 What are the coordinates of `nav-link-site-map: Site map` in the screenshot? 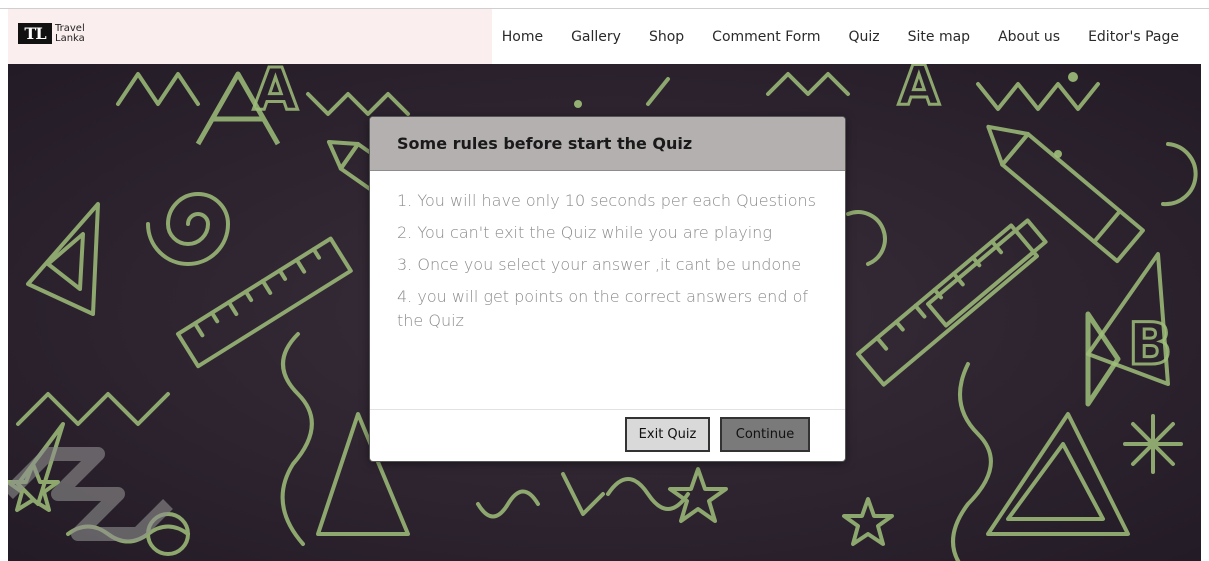 It's located at (939, 37).